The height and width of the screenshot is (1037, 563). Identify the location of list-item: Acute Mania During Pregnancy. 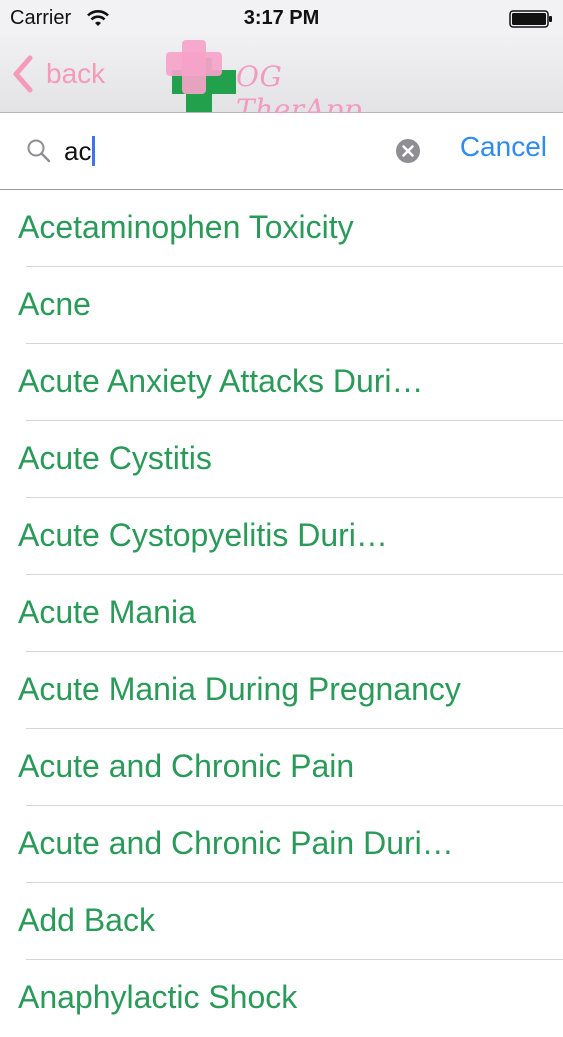
(281, 690).